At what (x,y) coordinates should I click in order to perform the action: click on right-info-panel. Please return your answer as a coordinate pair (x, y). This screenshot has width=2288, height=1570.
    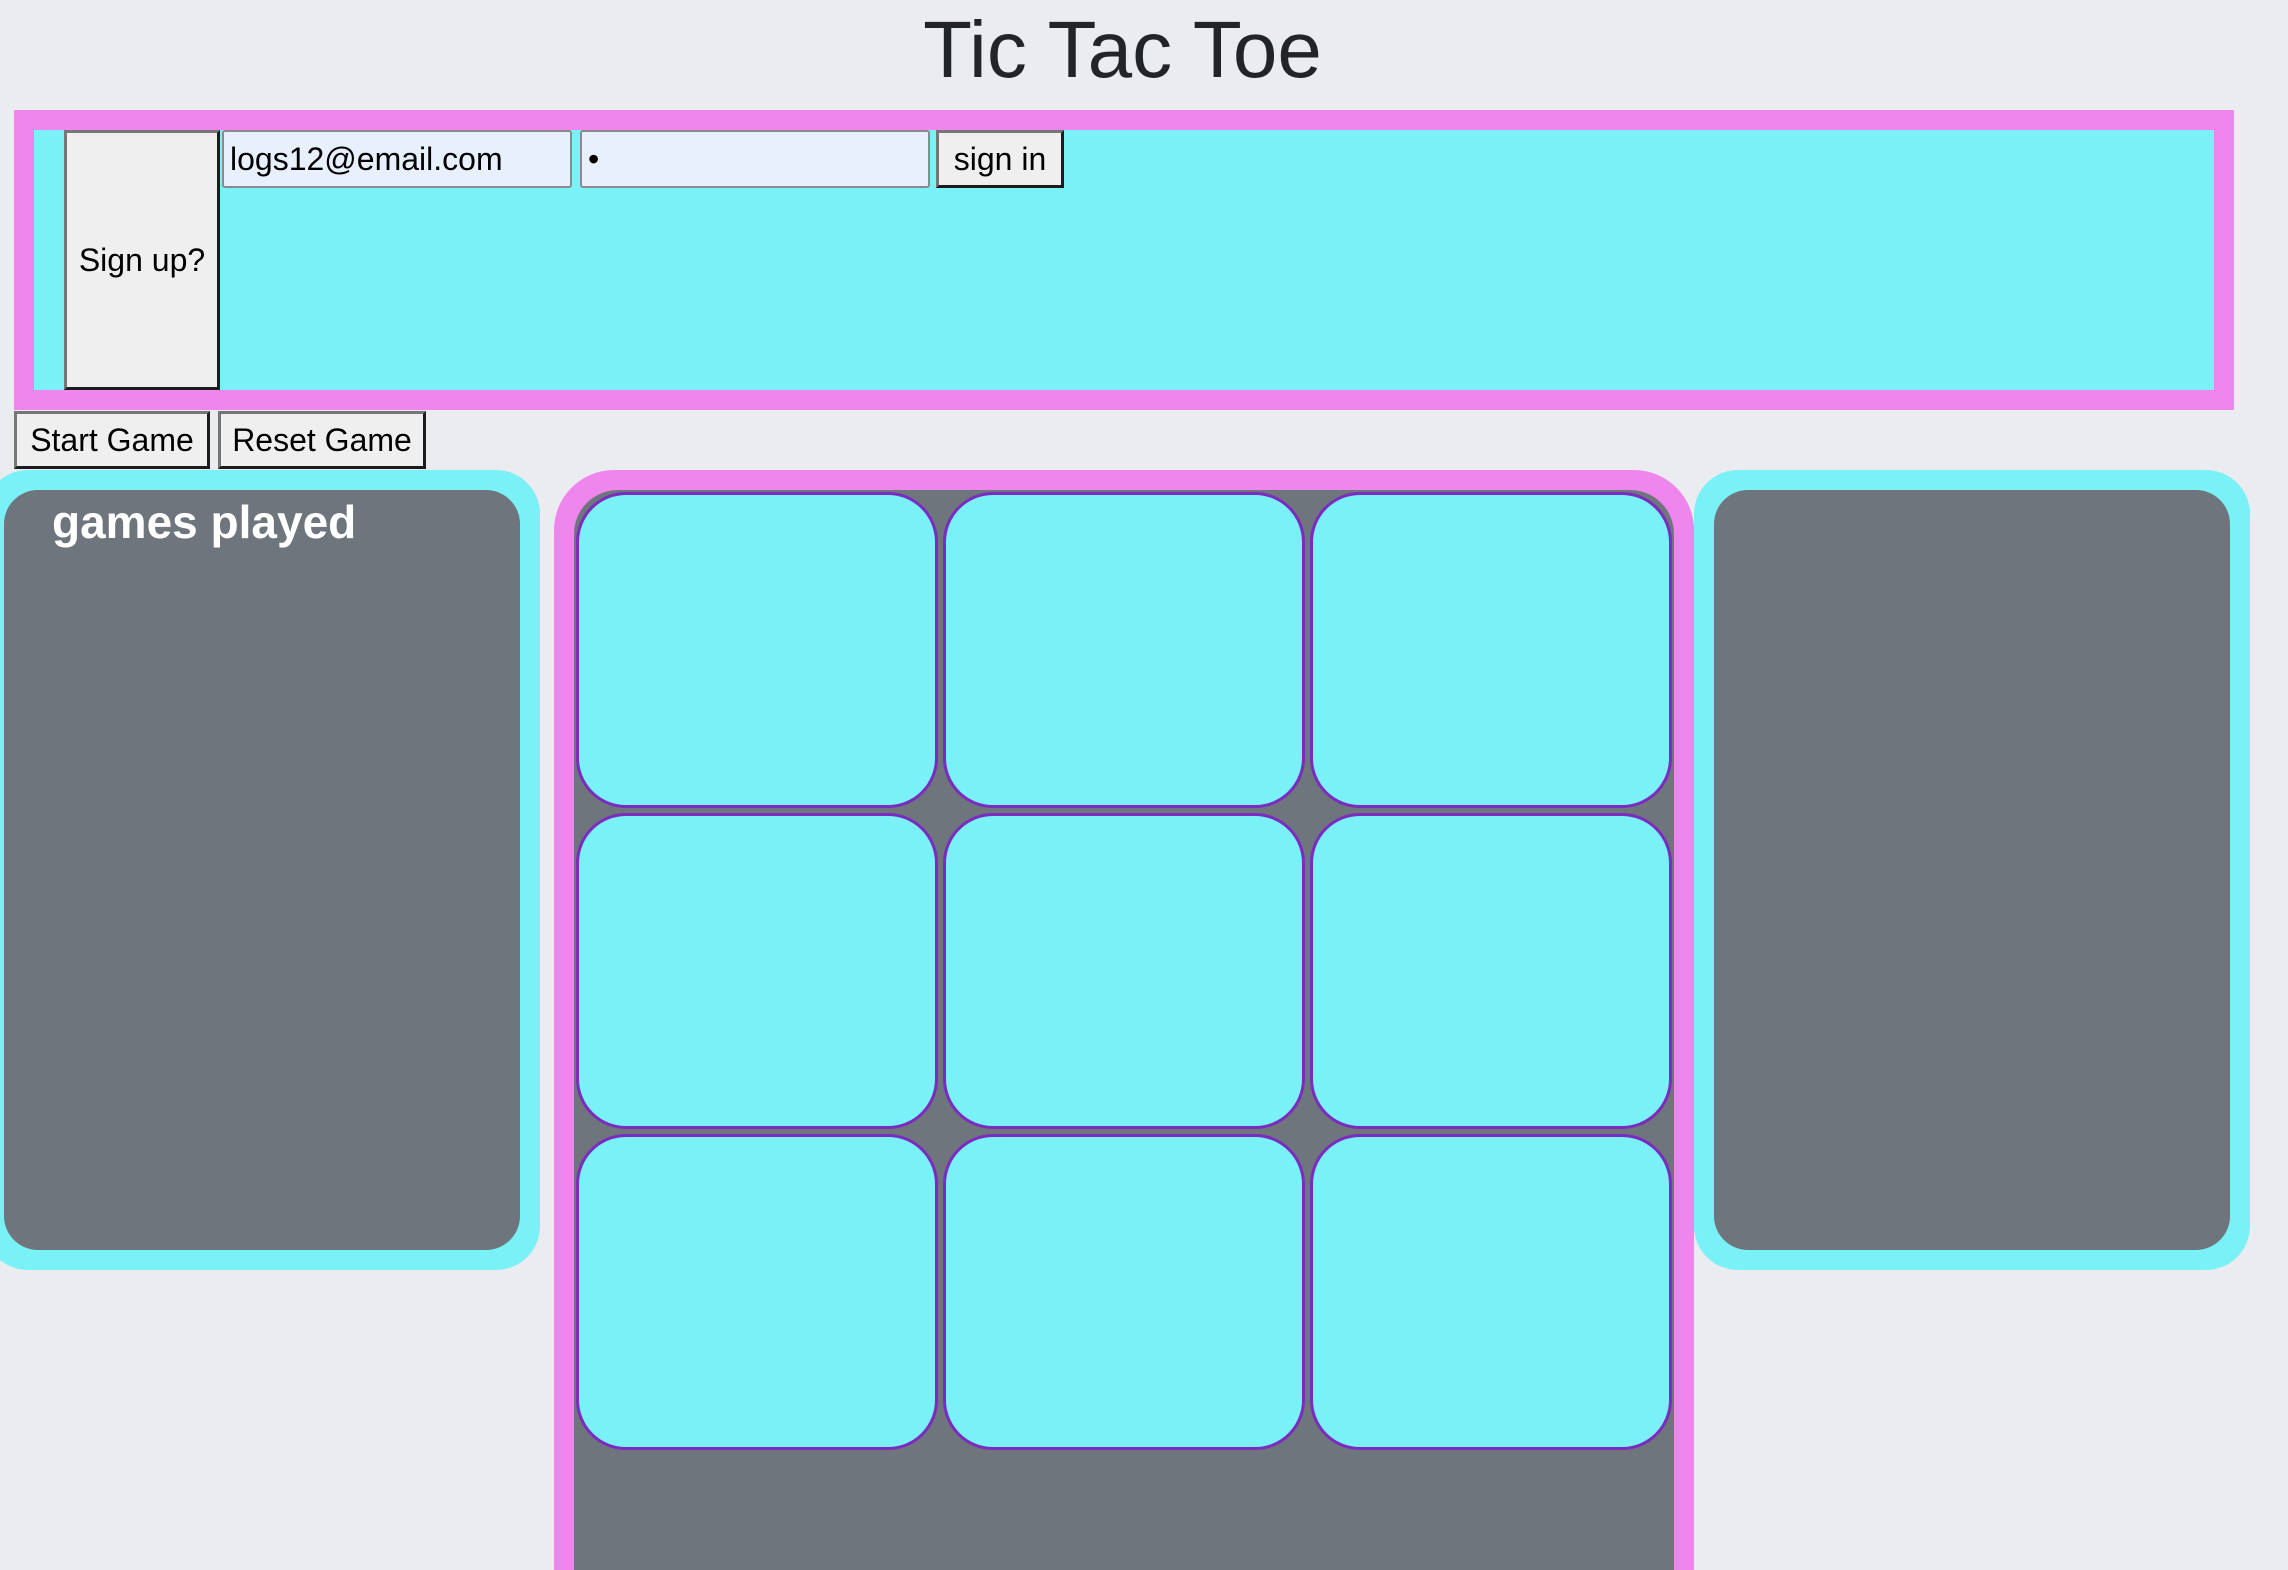
    Looking at the image, I should click on (1972, 870).